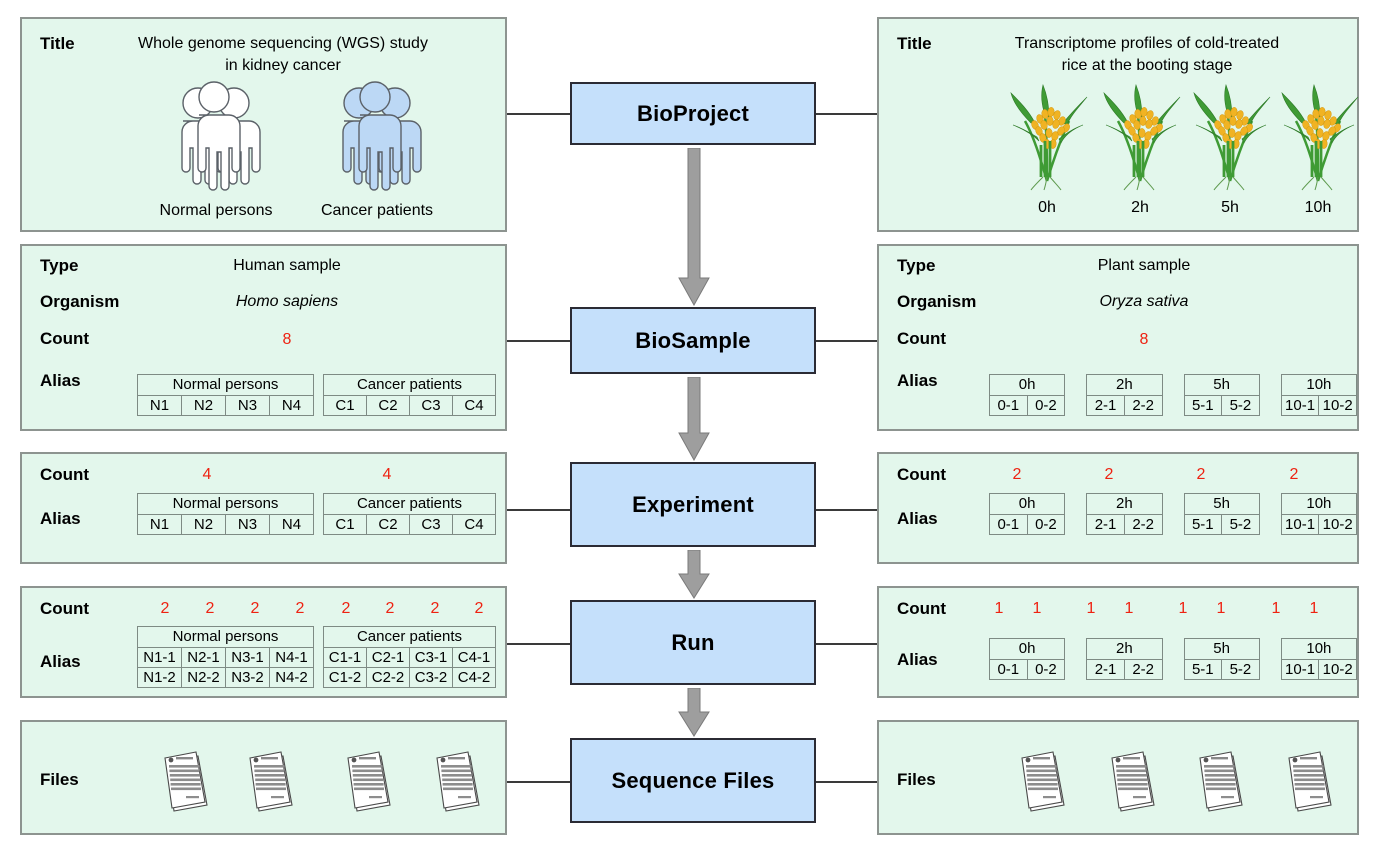 The height and width of the screenshot is (853, 1379). What do you see at coordinates (377, 210) in the screenshot?
I see `left-title-group-1-caption: Cancer patients` at bounding box center [377, 210].